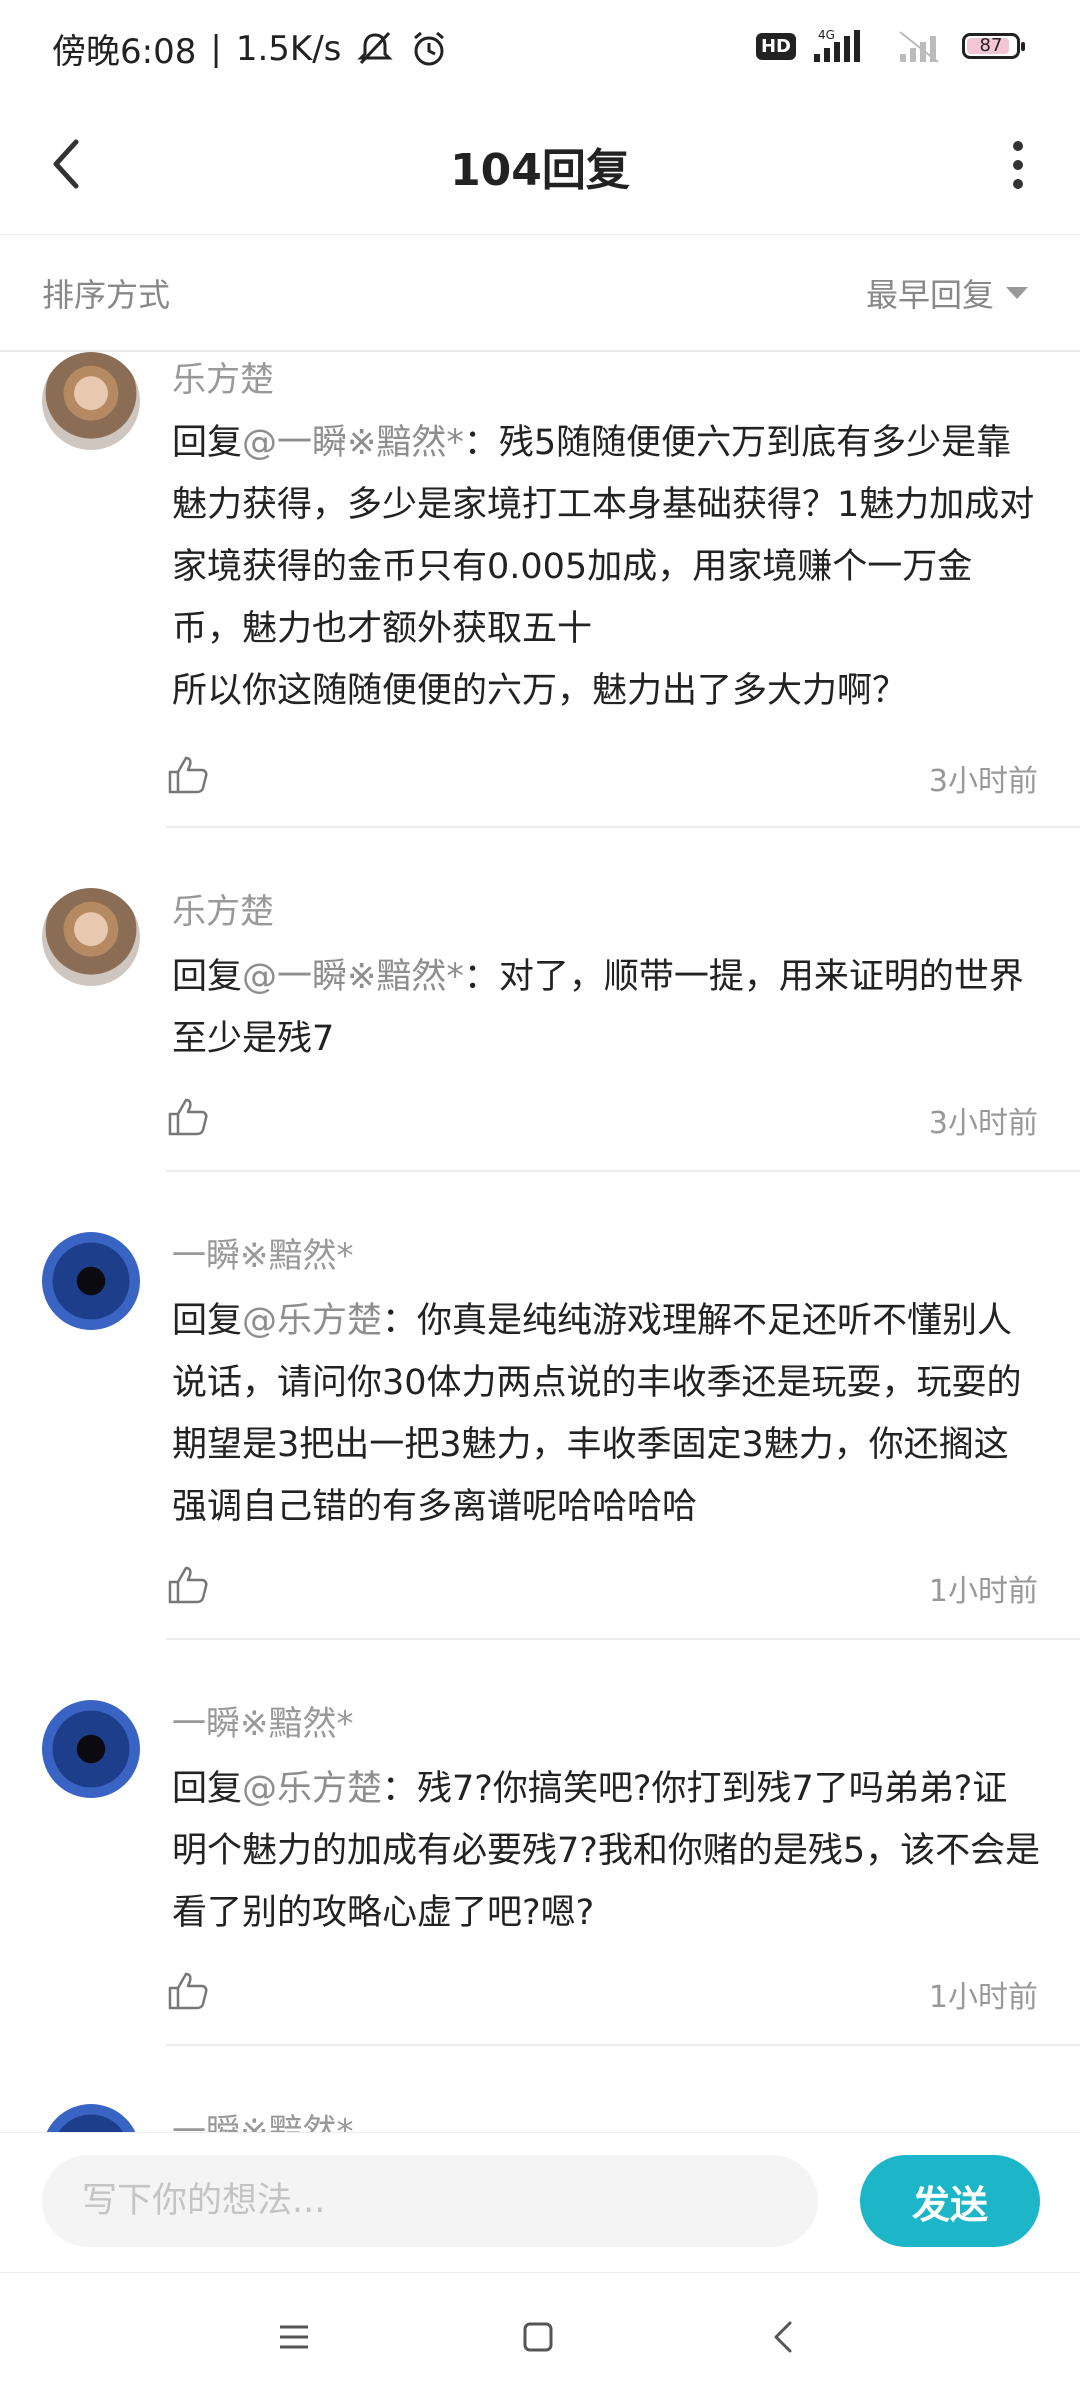 The width and height of the screenshot is (1080, 2401). I want to click on status-bar: 傍晚6:08 | 1.5K/s HD 4G 87, so click(540, 48).